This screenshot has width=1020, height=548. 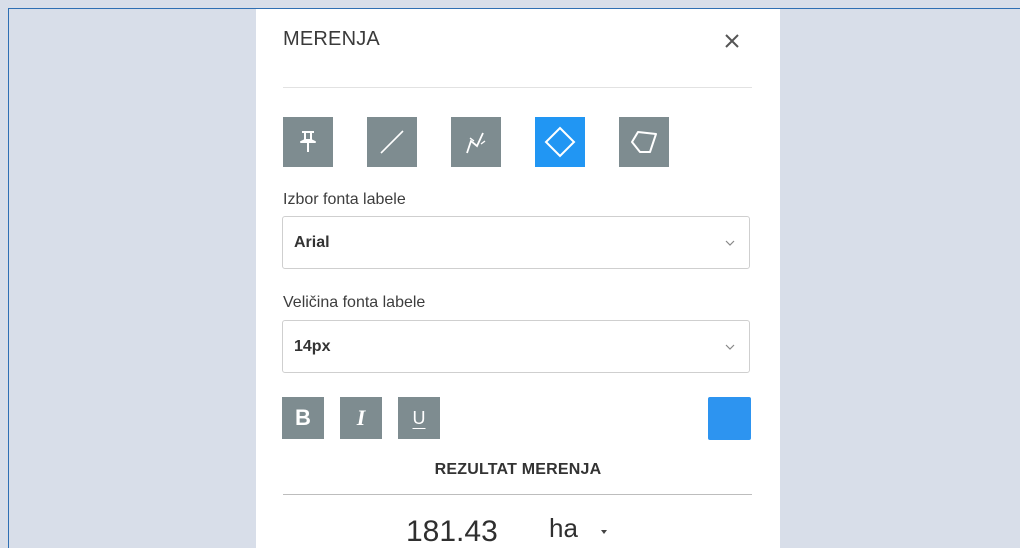 I want to click on header-divider, so click(x=517, y=87).